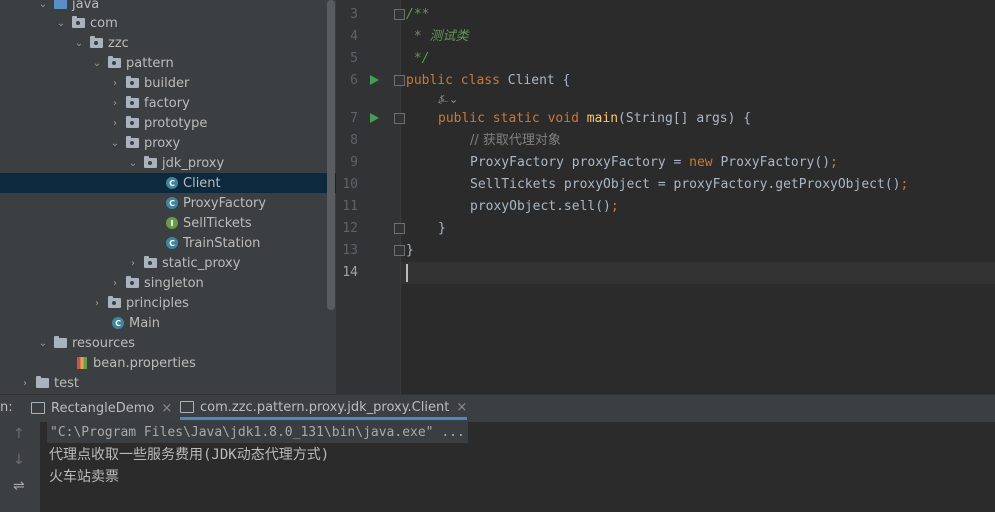  I want to click on line-number: 13, so click(350, 250).